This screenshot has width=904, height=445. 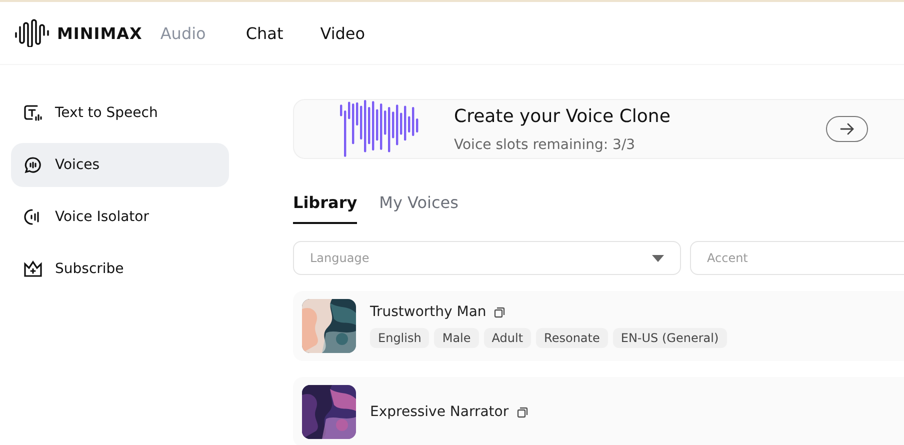 I want to click on sound-wave-icon, so click(x=380, y=129).